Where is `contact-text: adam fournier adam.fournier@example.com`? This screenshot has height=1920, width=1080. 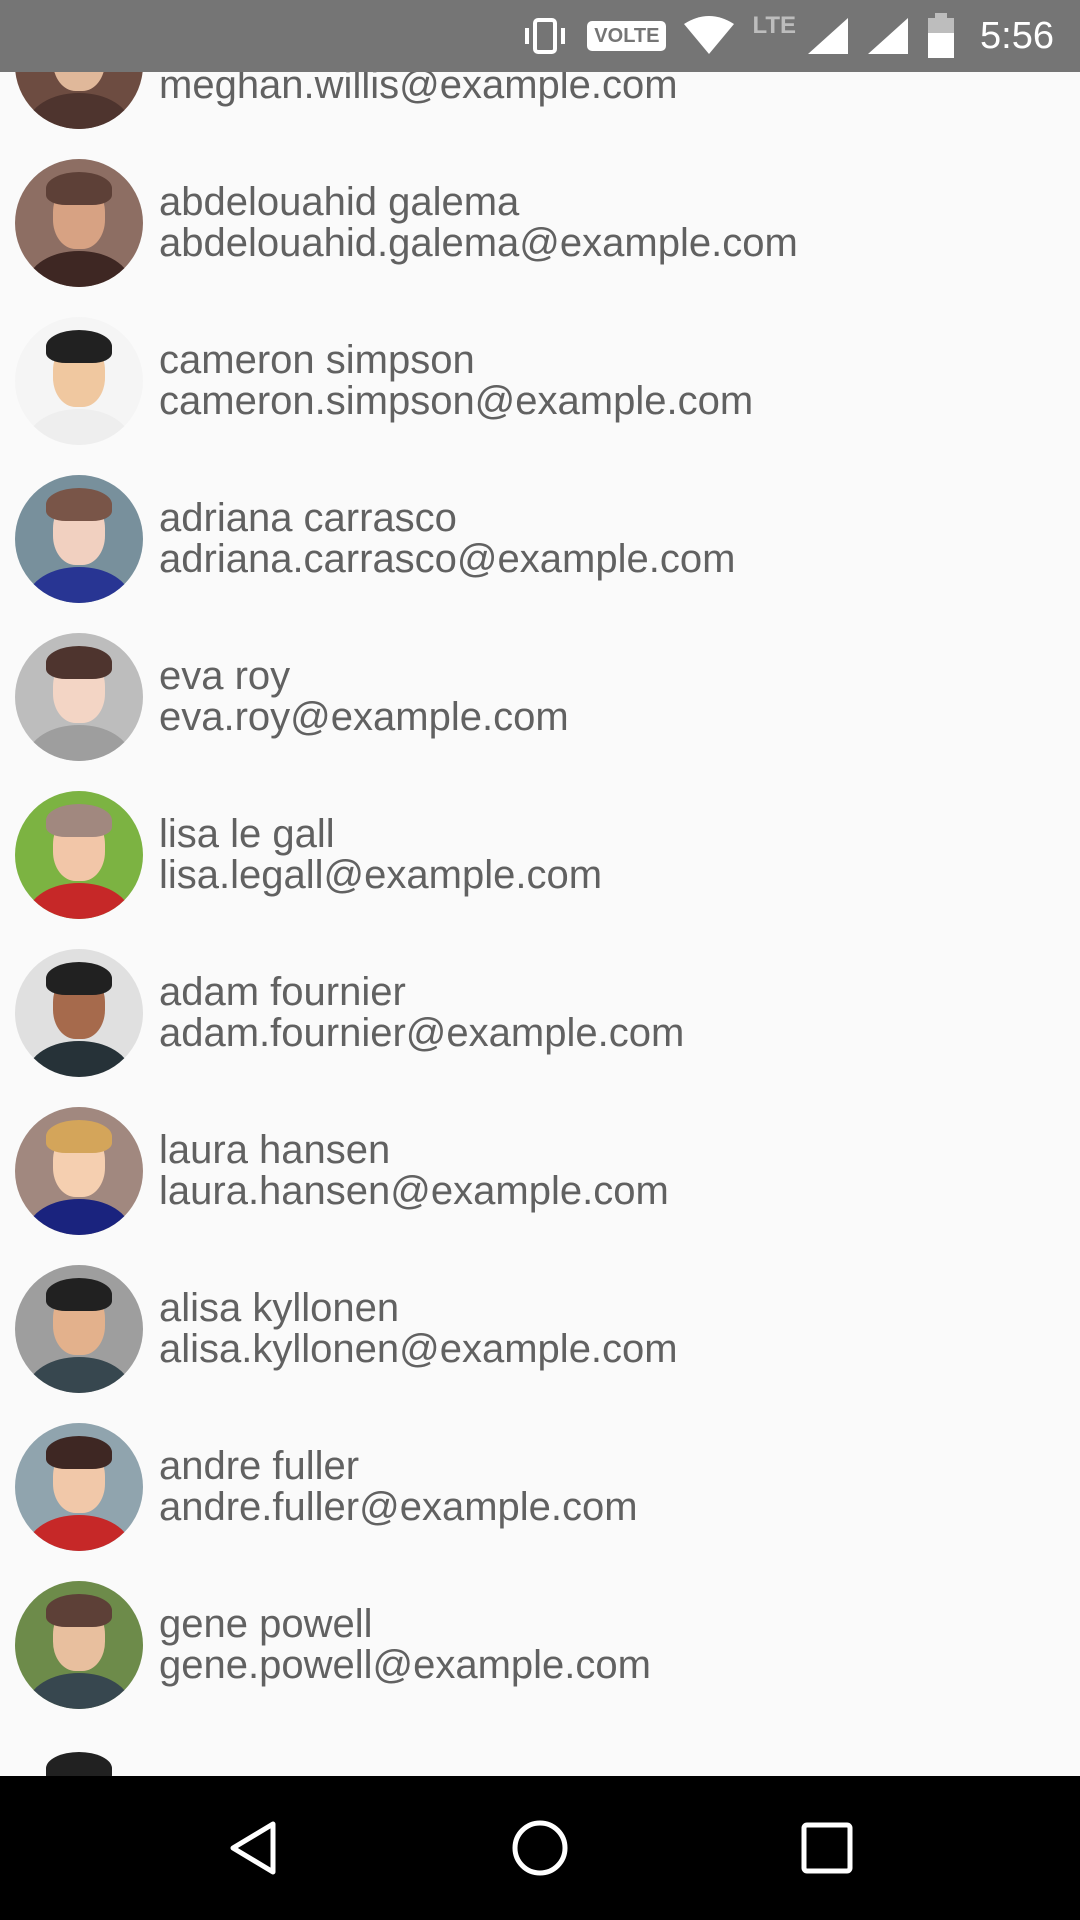
contact-text: adam fournier adam.fournier@example.com is located at coordinates (421, 1013).